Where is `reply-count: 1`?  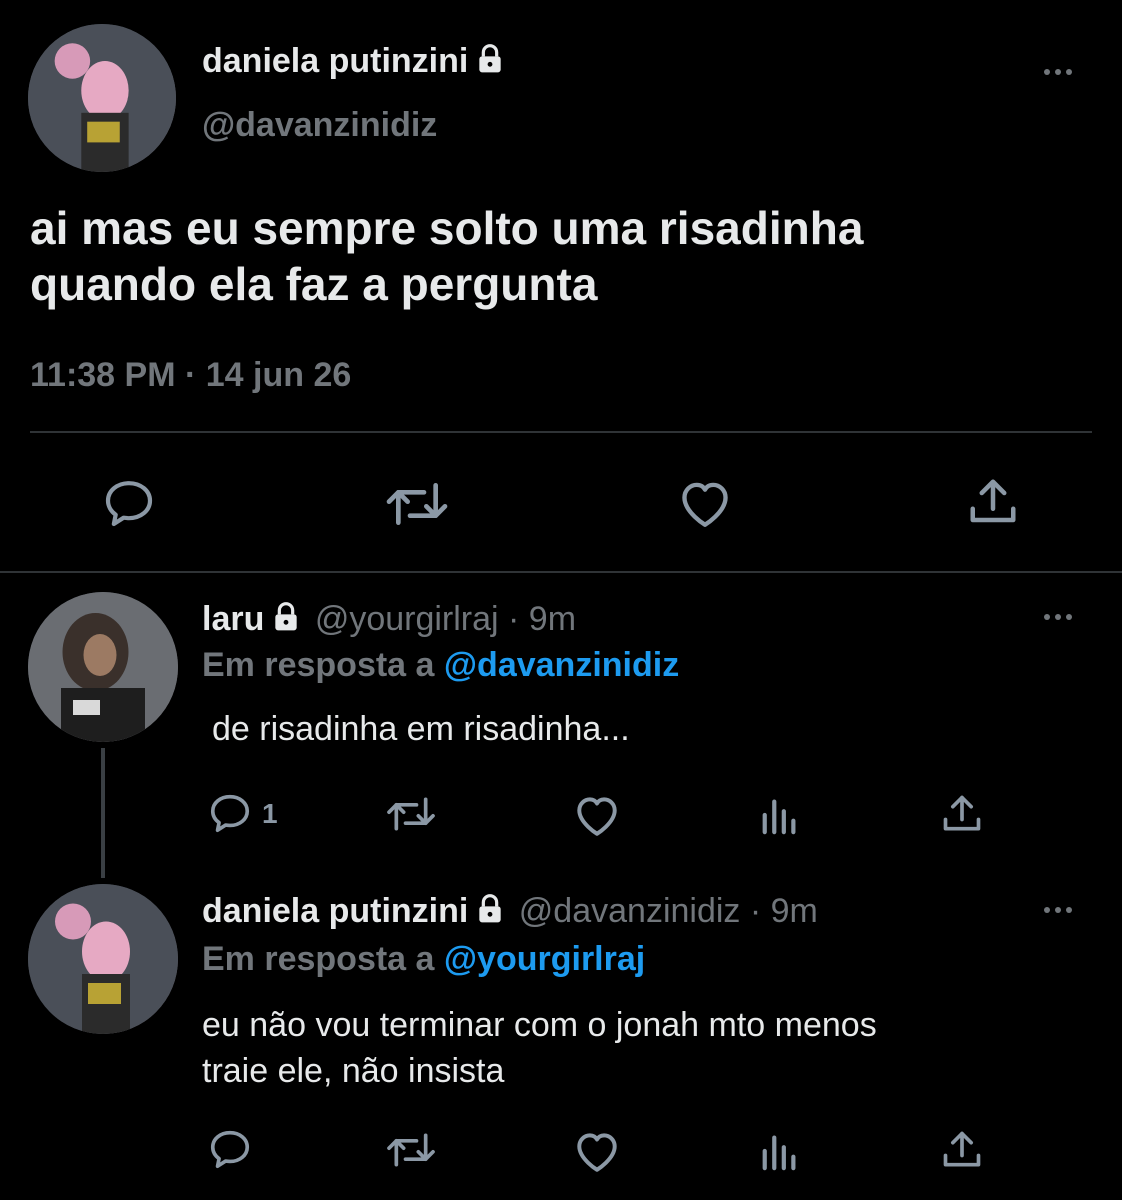 reply-count: 1 is located at coordinates (270, 813).